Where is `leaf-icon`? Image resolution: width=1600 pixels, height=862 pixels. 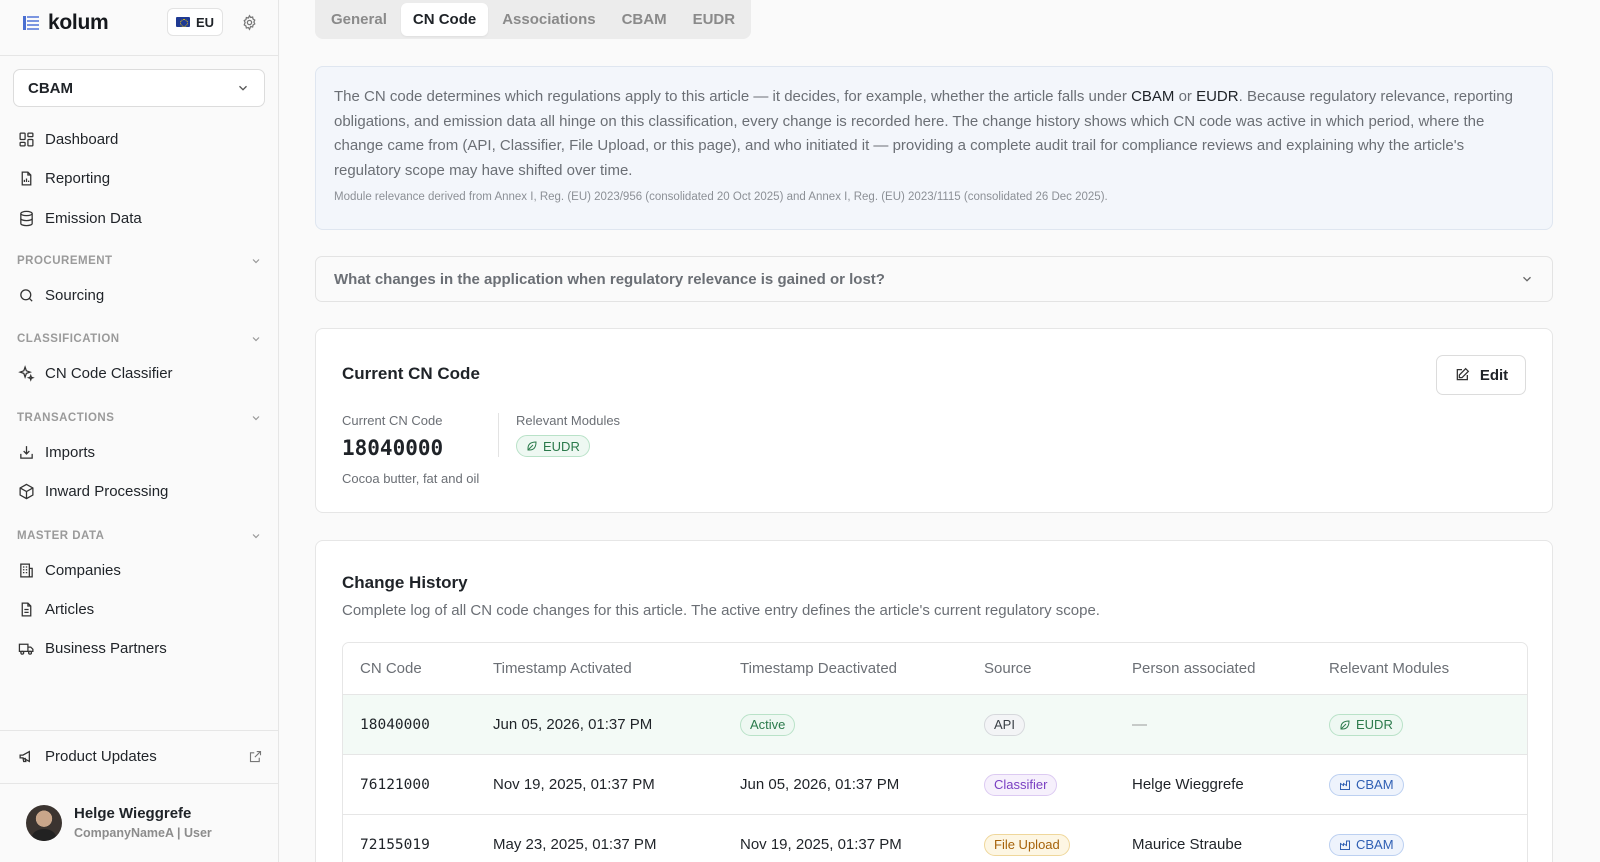
leaf-icon is located at coordinates (532, 446).